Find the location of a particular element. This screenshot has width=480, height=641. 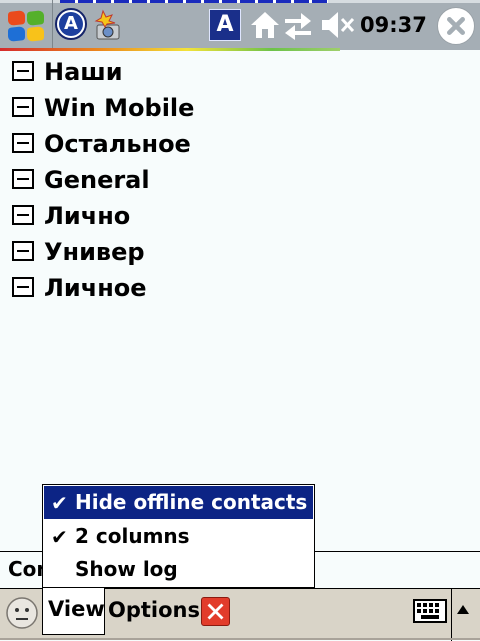

close-icon is located at coordinates (456, 26).